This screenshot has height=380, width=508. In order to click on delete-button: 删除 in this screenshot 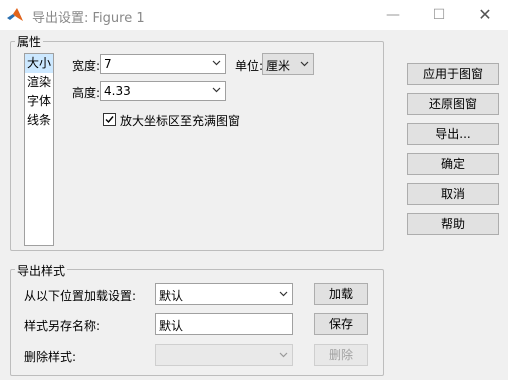, I will do `click(341, 355)`.